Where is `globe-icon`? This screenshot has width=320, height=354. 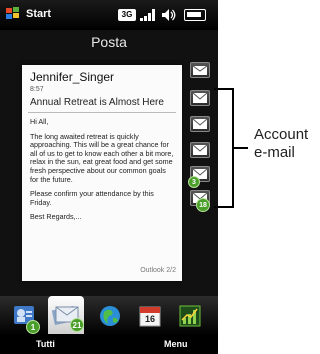 globe-icon is located at coordinates (110, 316).